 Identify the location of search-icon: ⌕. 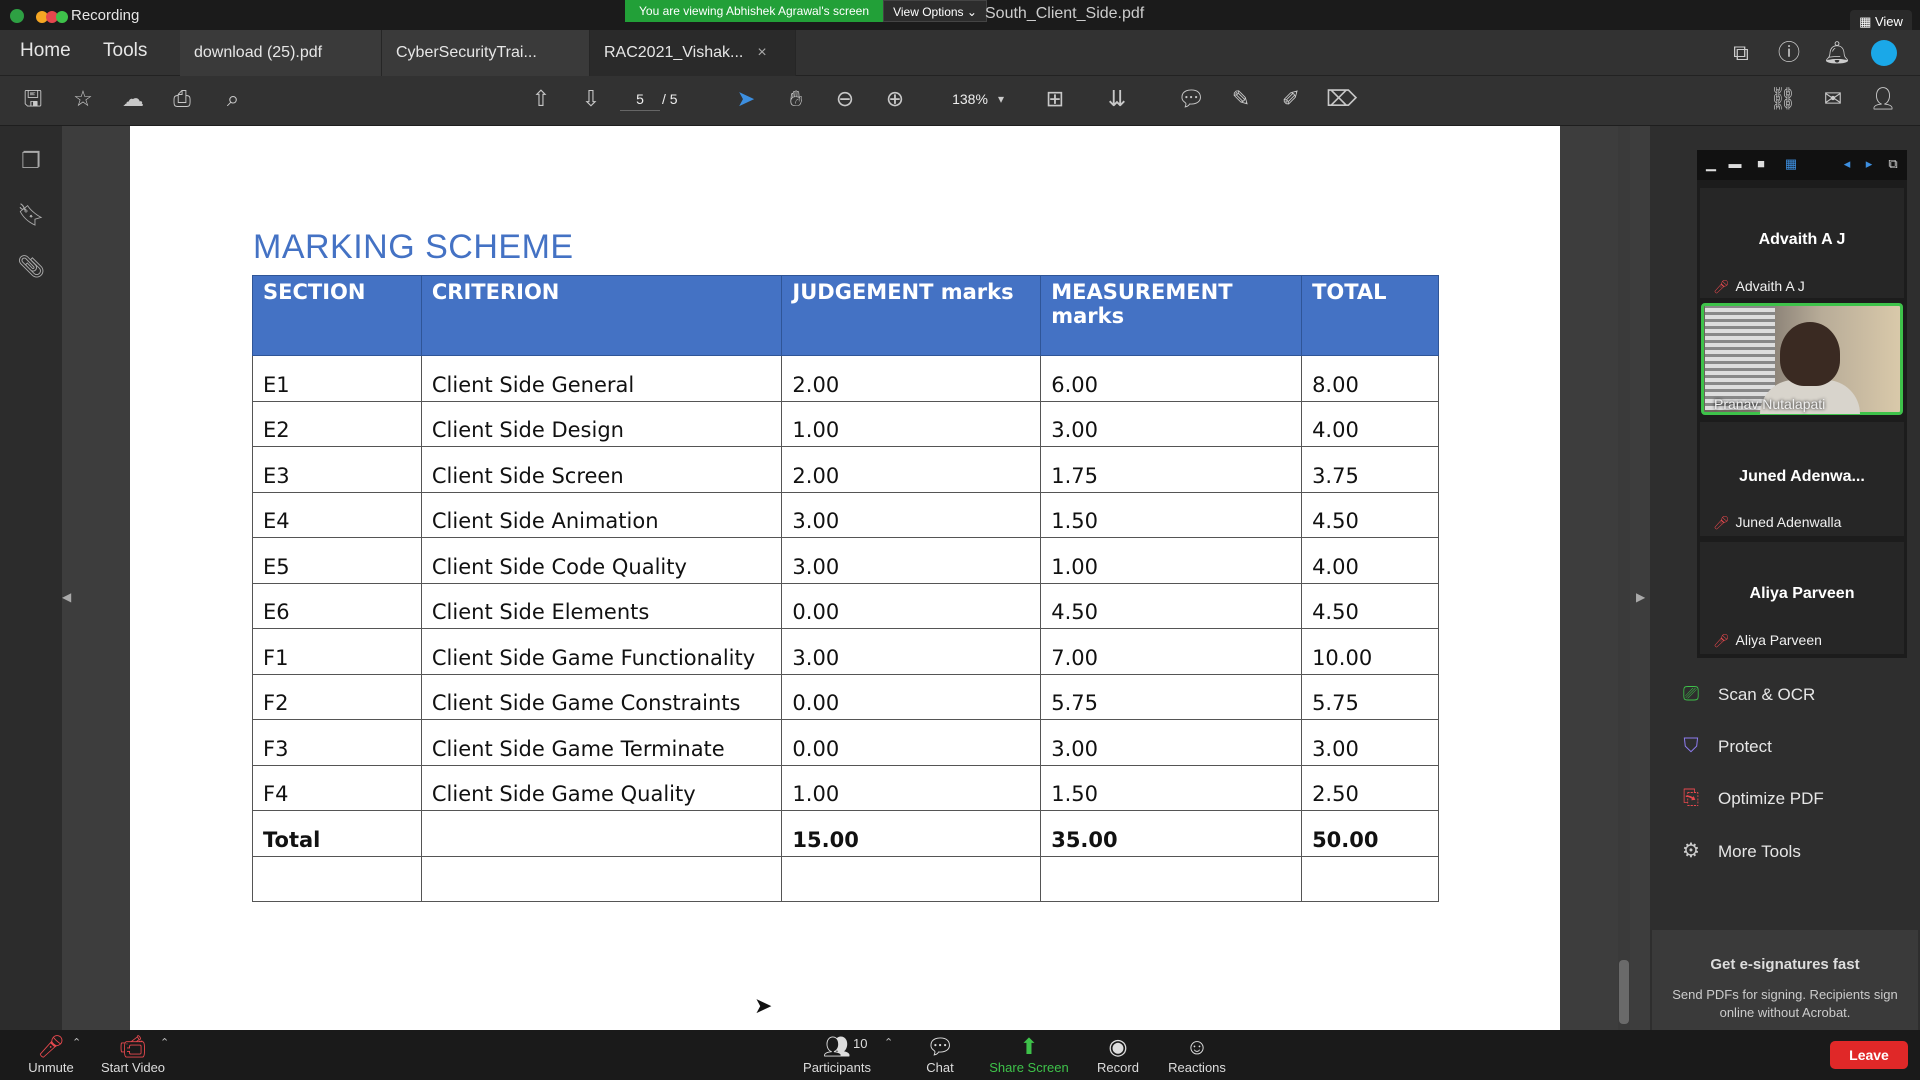
(233, 99).